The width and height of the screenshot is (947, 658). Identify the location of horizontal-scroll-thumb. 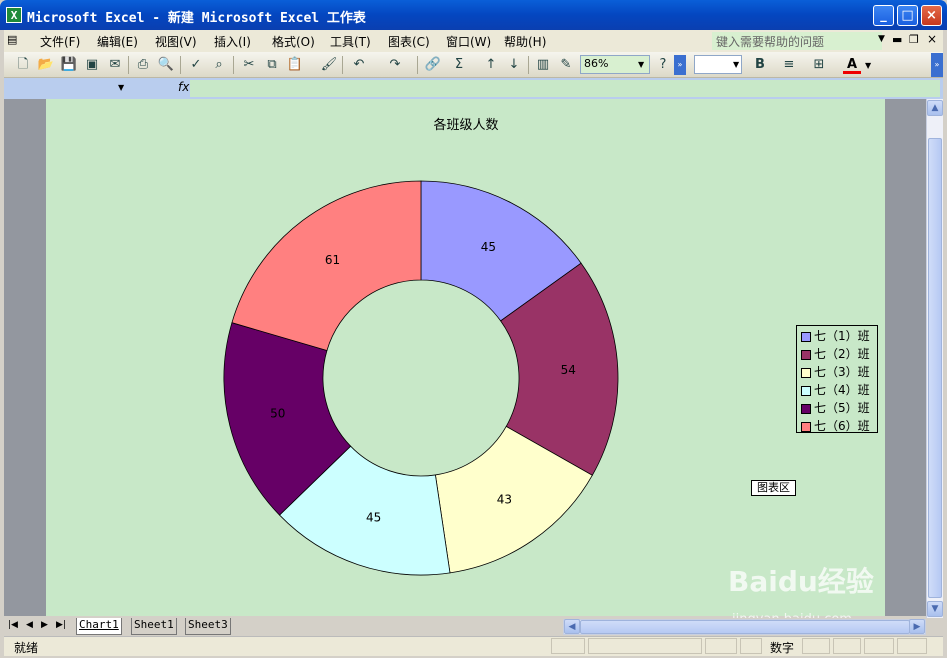
(745, 627).